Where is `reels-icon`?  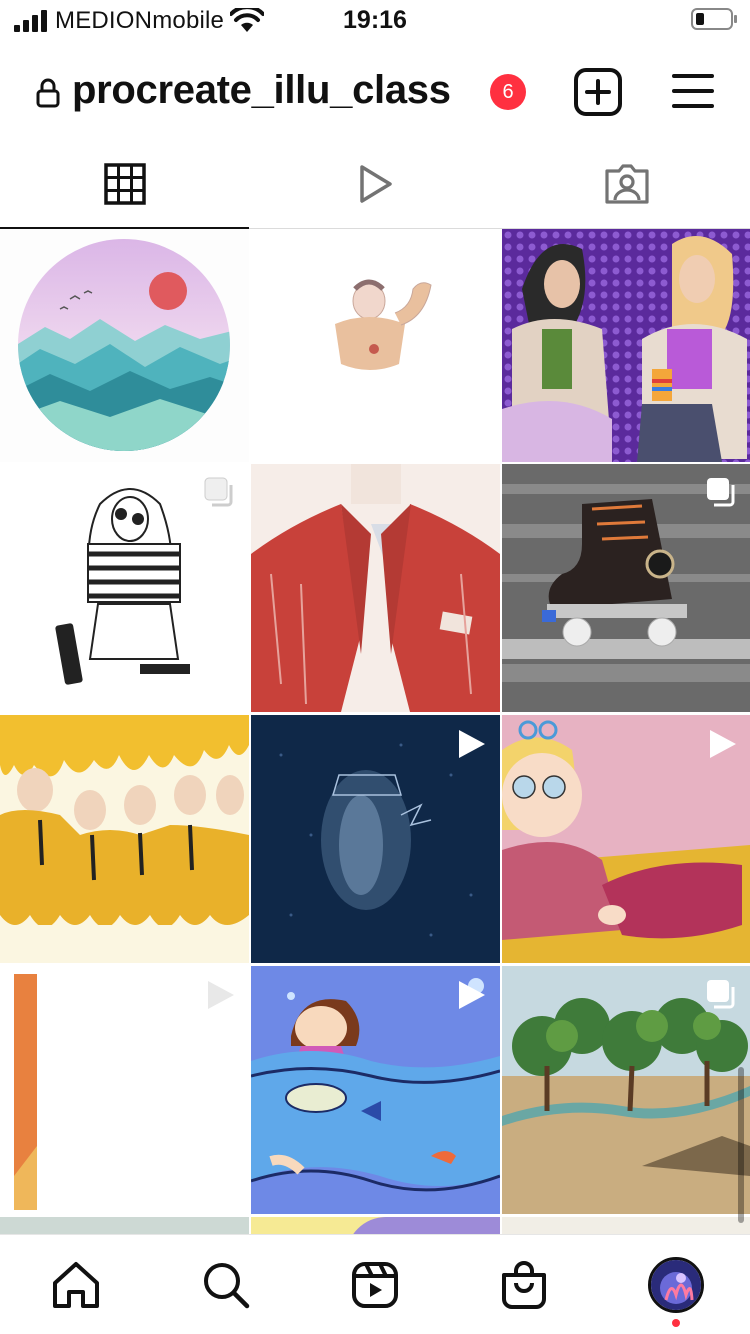 reels-icon is located at coordinates (375, 1285).